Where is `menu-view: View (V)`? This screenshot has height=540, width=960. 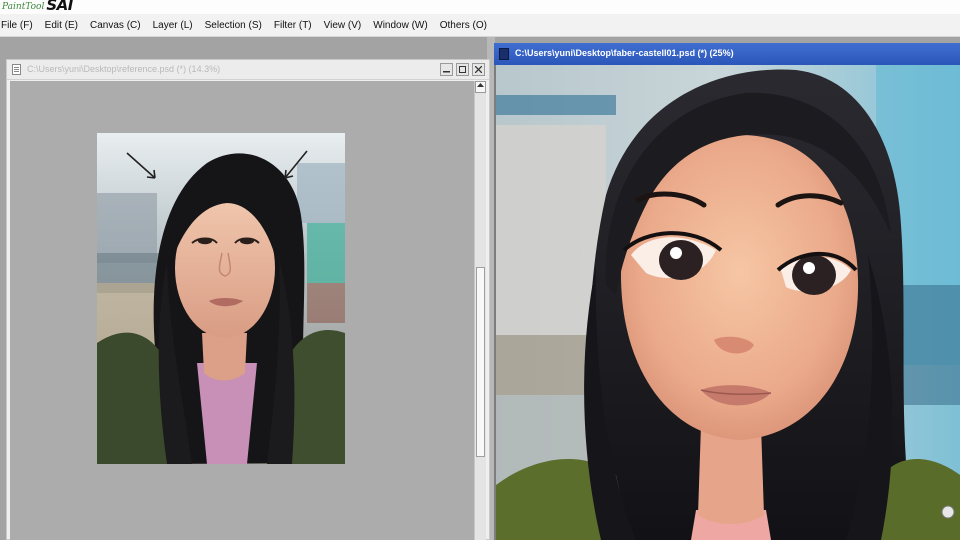
menu-view: View (V) is located at coordinates (343, 25).